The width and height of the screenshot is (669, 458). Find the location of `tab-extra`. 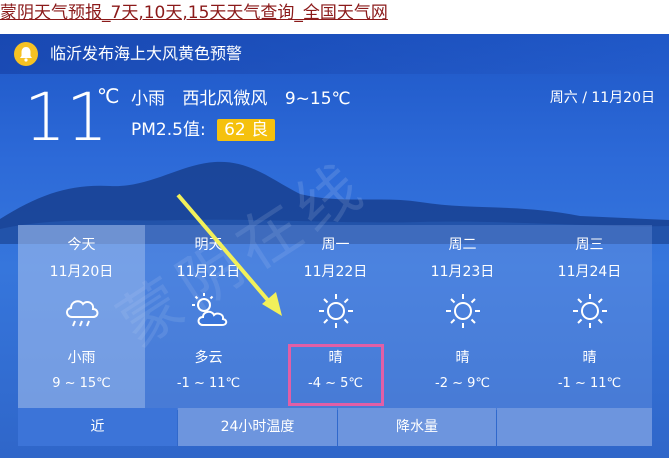

tab-extra is located at coordinates (574, 427).